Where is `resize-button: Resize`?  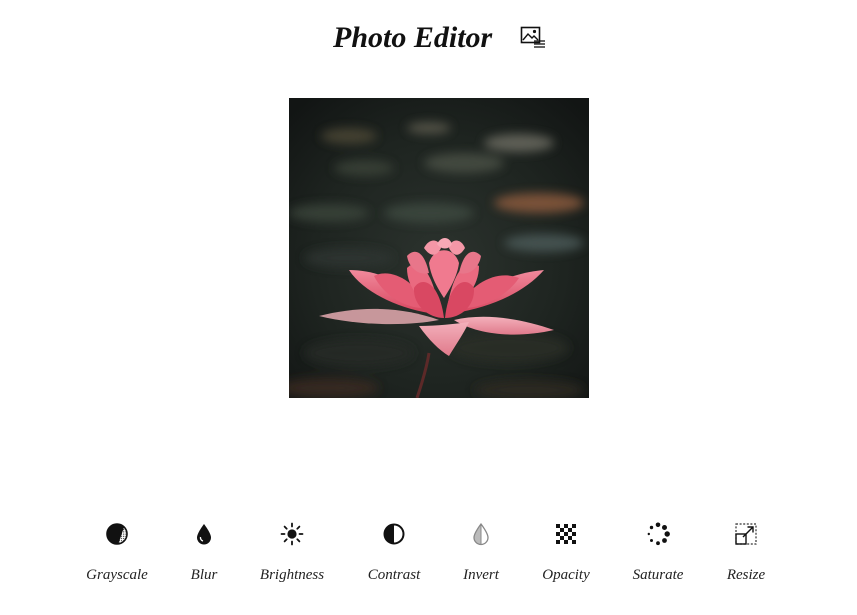
resize-button: Resize is located at coordinates (746, 555).